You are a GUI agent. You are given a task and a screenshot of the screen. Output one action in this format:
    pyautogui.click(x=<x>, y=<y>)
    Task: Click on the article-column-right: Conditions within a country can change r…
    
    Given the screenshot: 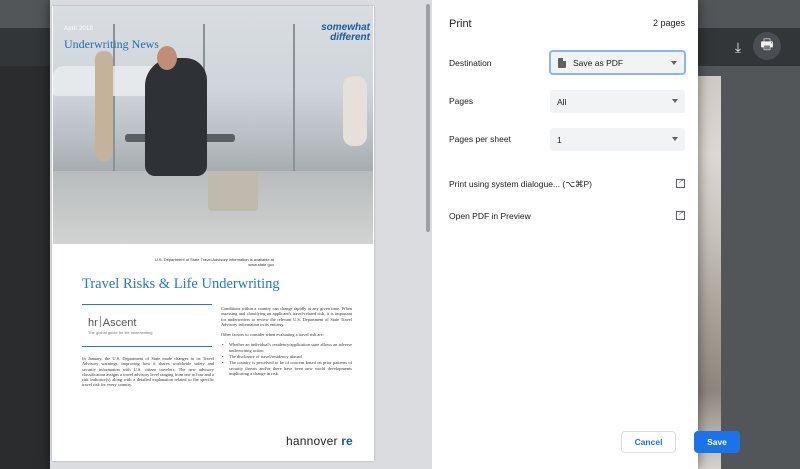 What is the action you would take?
    pyautogui.click(x=286, y=341)
    